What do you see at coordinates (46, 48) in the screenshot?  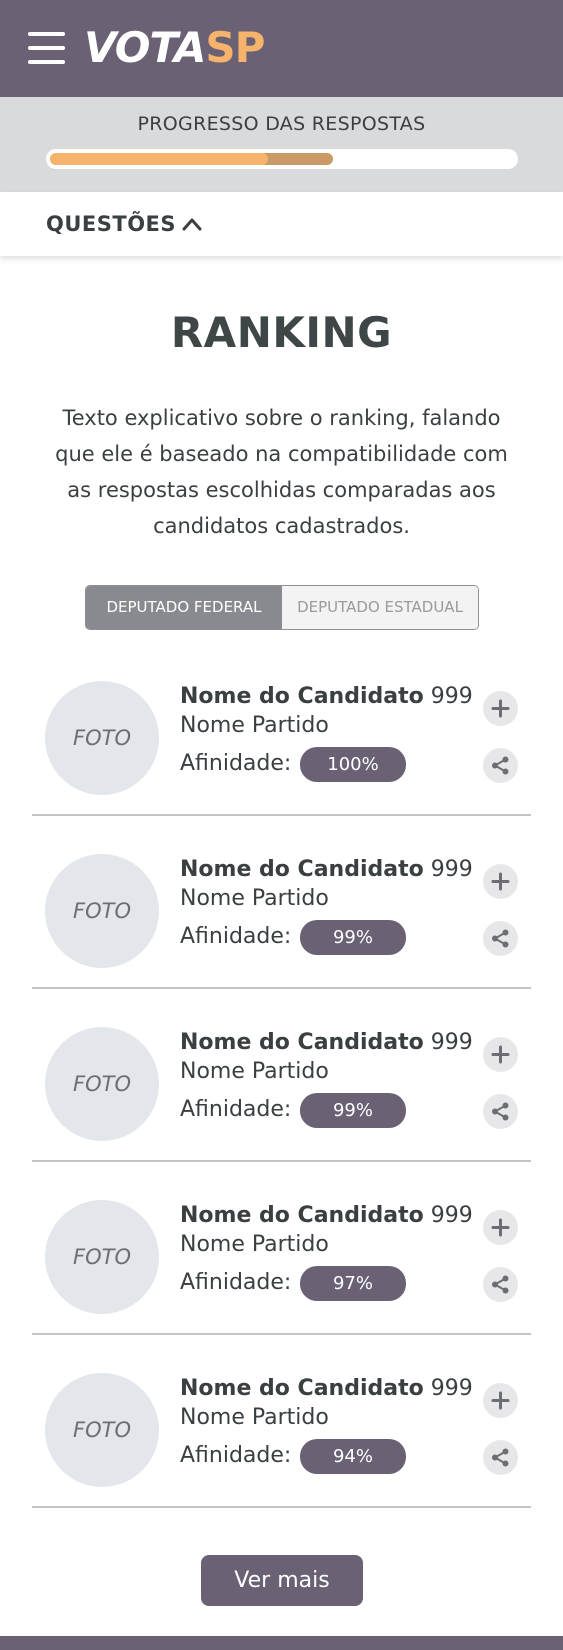 I see `hamburger-menu-icon` at bounding box center [46, 48].